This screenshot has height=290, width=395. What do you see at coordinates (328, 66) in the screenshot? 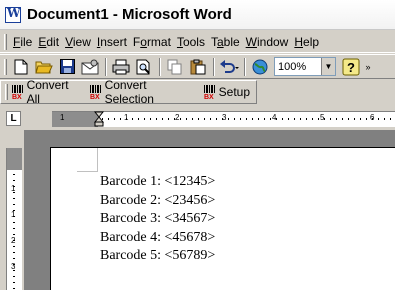
I see `chevron-down-icon: ▼` at bounding box center [328, 66].